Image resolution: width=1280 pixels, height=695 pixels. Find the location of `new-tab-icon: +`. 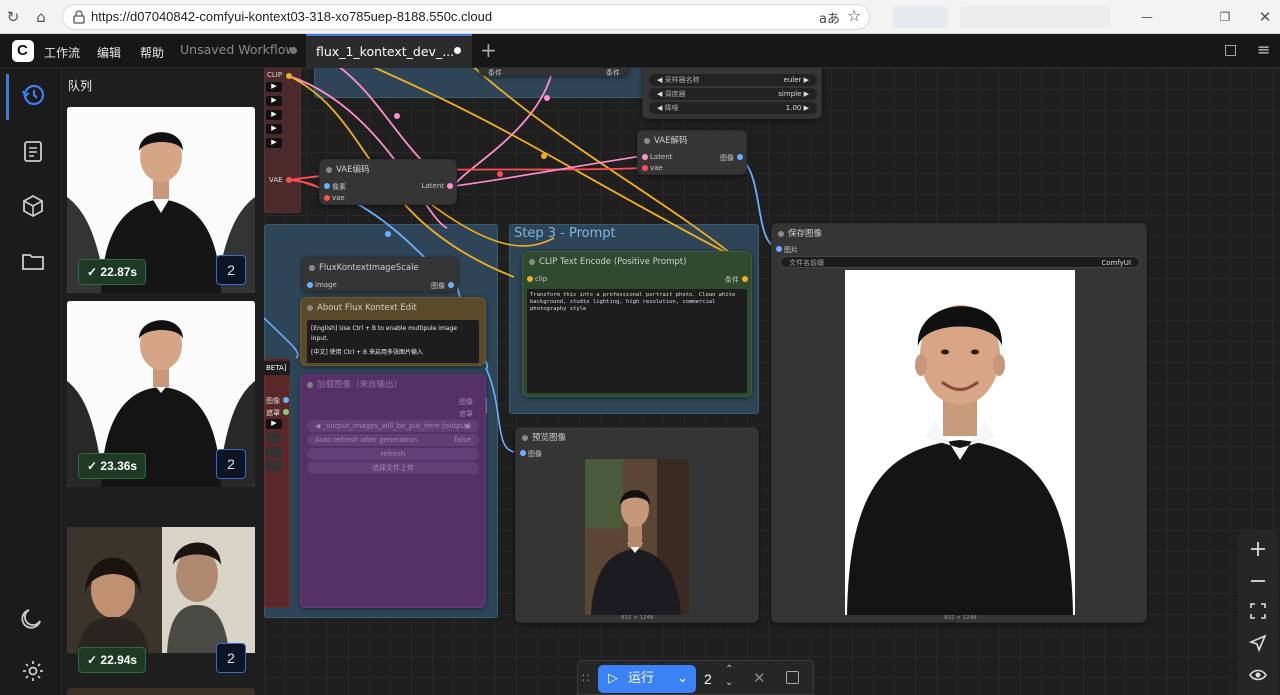

new-tab-icon: + is located at coordinates (488, 50).